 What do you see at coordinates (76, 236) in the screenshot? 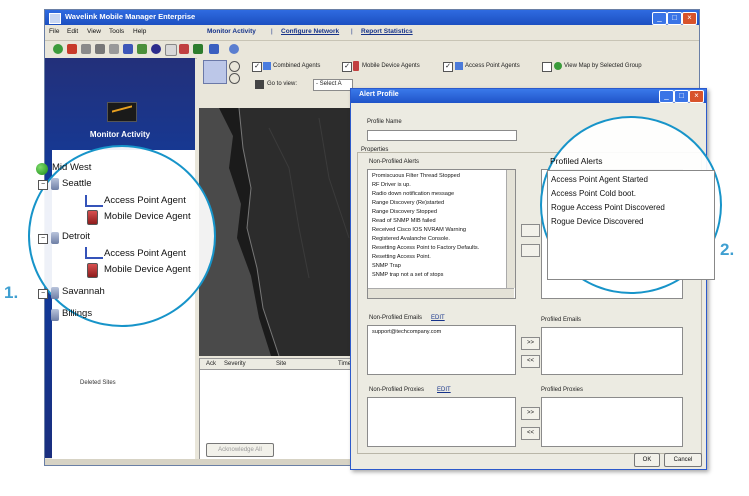
I see `tree-item-detroit: Detroit` at bounding box center [76, 236].